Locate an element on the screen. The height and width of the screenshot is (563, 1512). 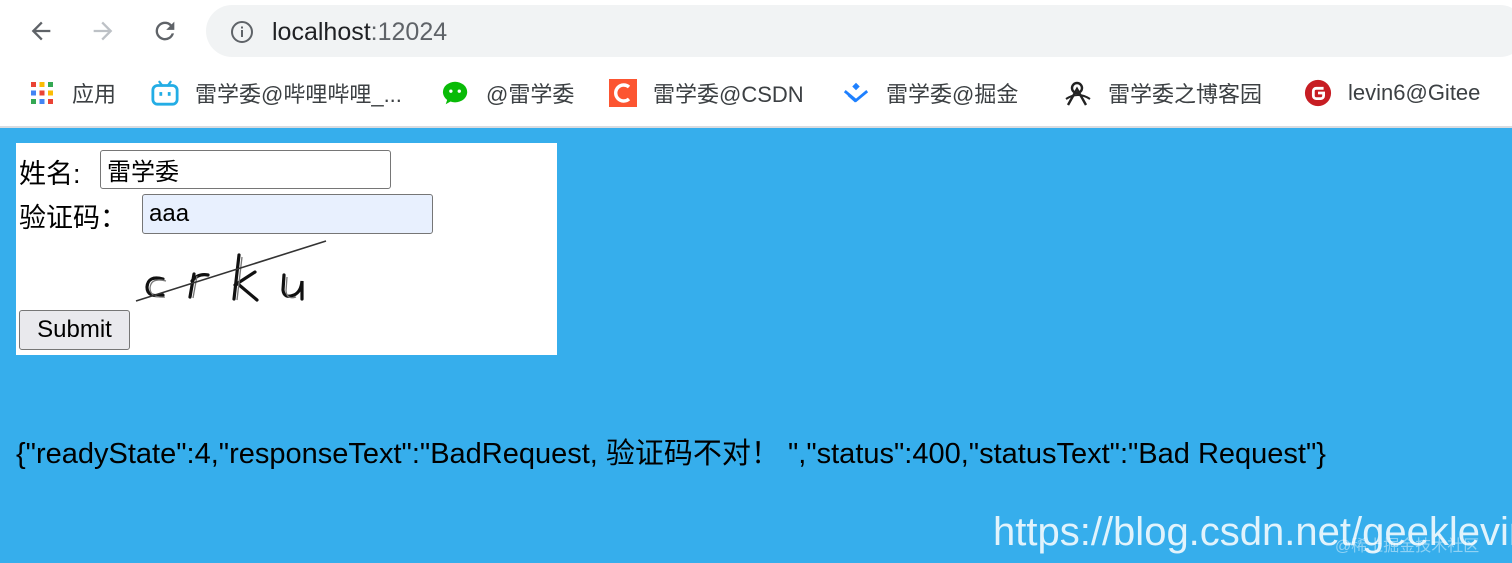
bookmark-label: 雷学委@CSDN is located at coordinates (728, 94).